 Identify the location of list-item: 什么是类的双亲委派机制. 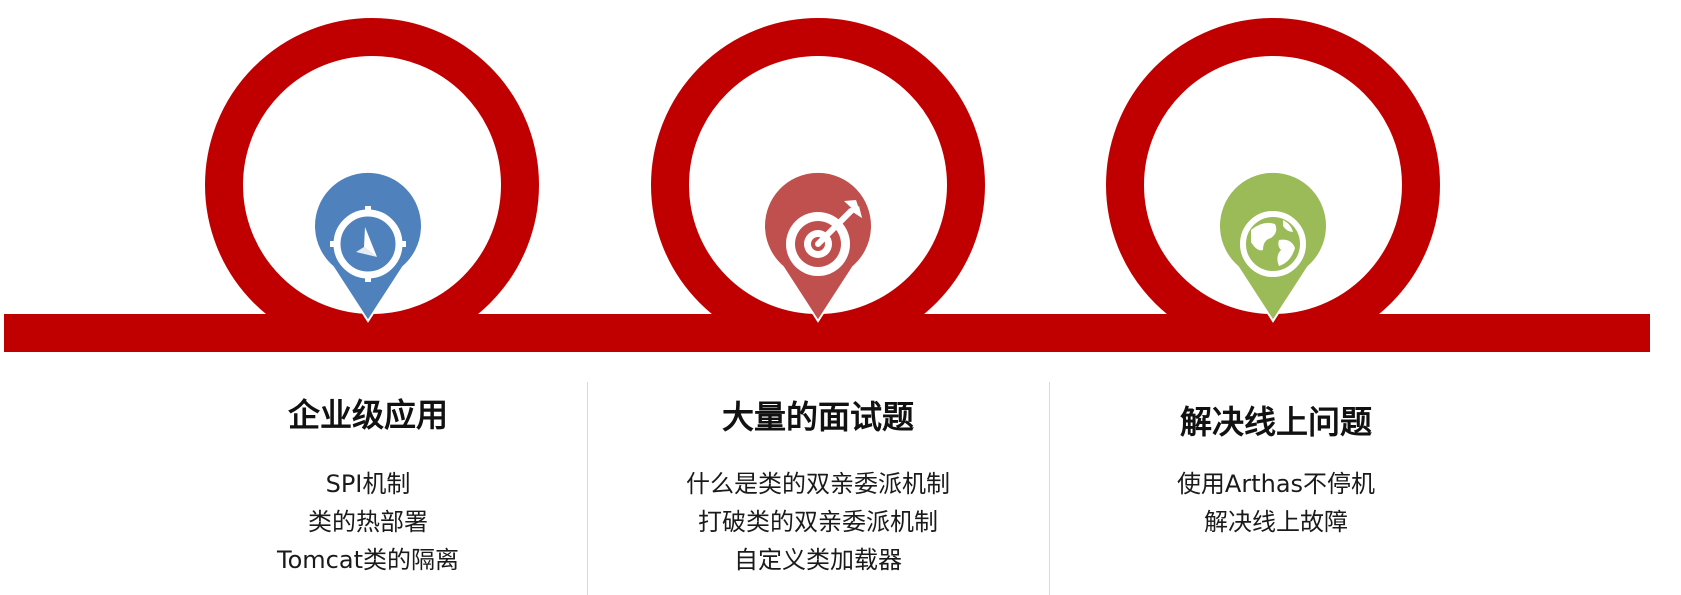
(818, 484).